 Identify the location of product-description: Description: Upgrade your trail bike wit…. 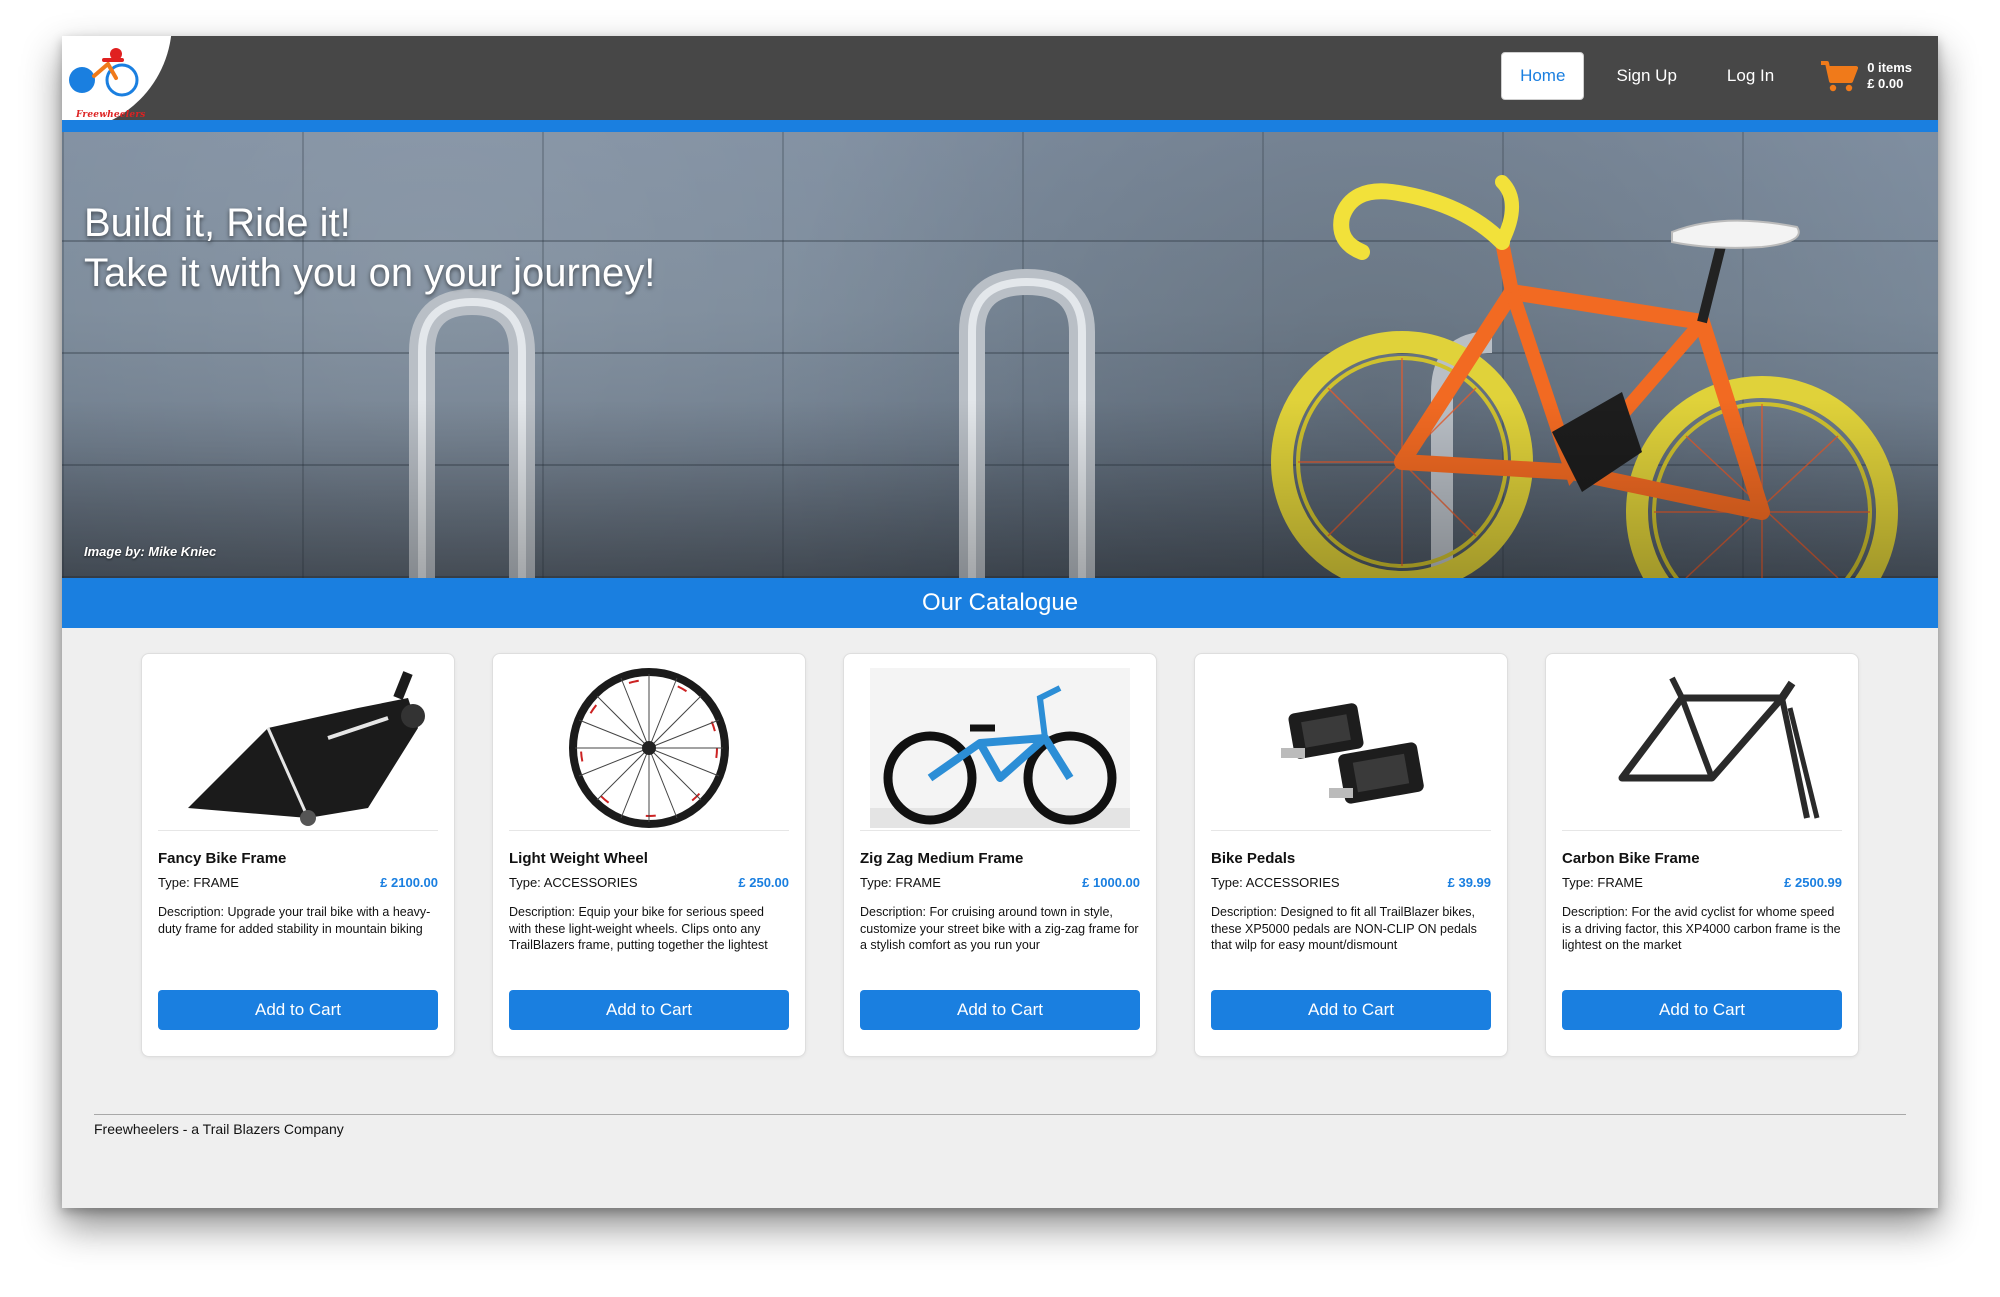
(294, 920).